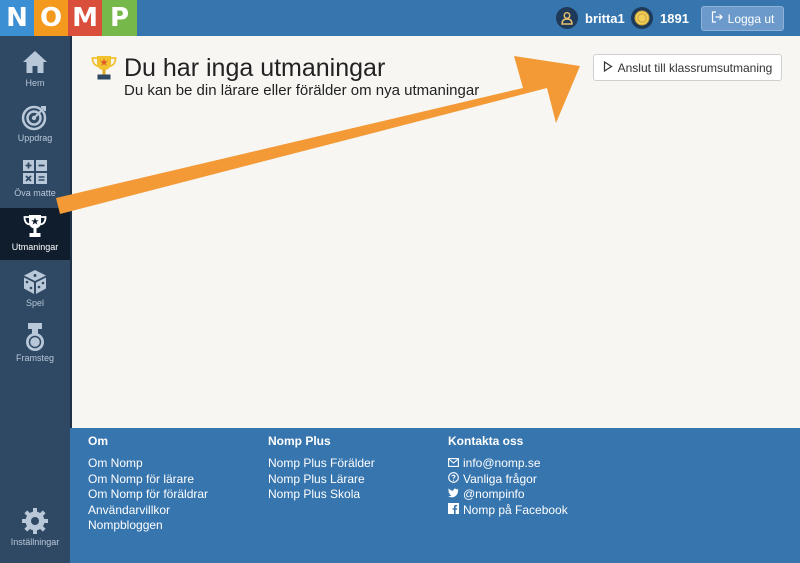 The width and height of the screenshot is (800, 563). I want to click on join-button-label: Anslut till klassrumsutmaning, so click(695, 67).